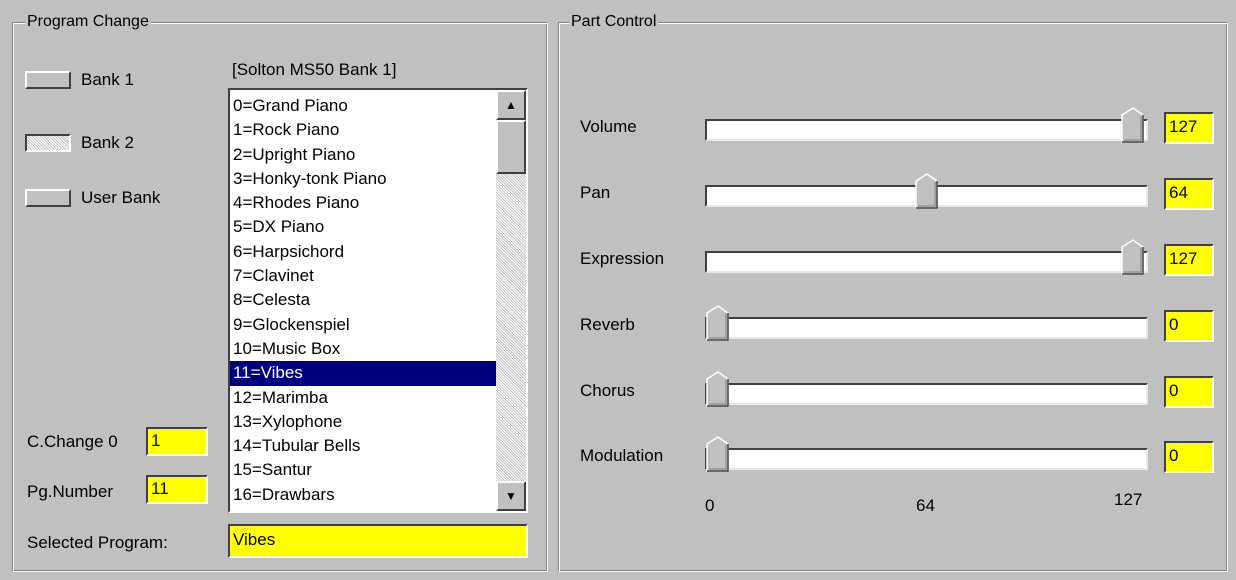 The width and height of the screenshot is (1236, 580). Describe the element at coordinates (718, 389) in the screenshot. I see `chorus-slider-thumb` at that location.